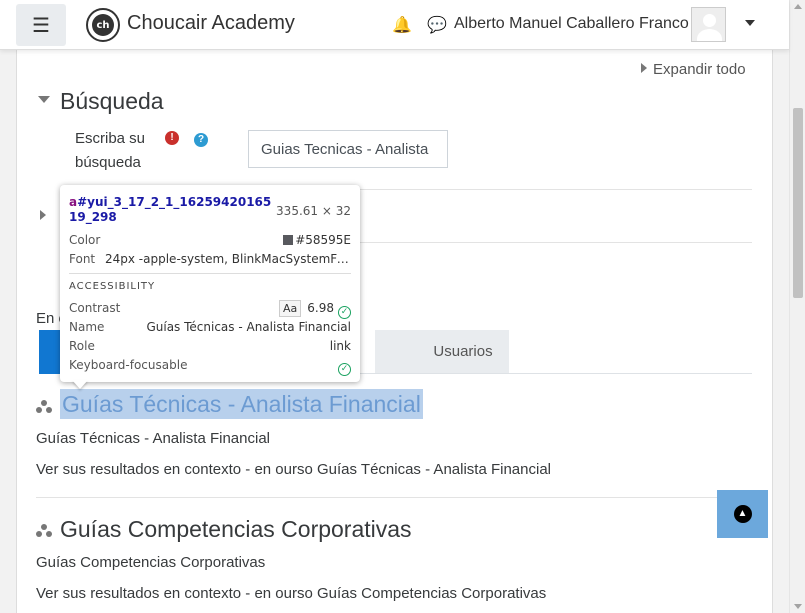 Image resolution: width=805 pixels, height=613 pixels. What do you see at coordinates (463, 351) in the screenshot?
I see `tab-usuarios: Usuarios` at bounding box center [463, 351].